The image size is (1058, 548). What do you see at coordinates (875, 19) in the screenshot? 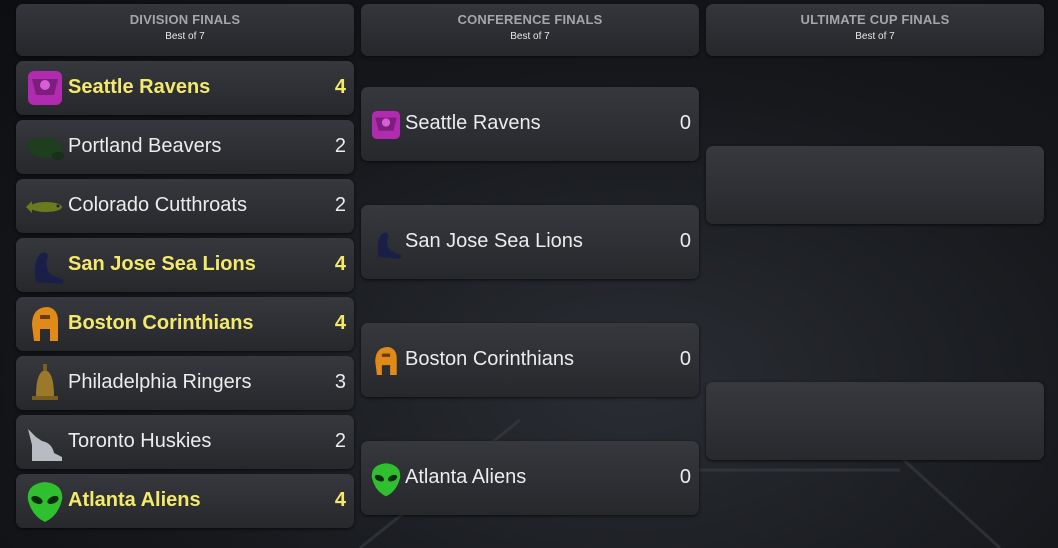
I see `column-title: ULTIMATE CUP FINALS` at bounding box center [875, 19].